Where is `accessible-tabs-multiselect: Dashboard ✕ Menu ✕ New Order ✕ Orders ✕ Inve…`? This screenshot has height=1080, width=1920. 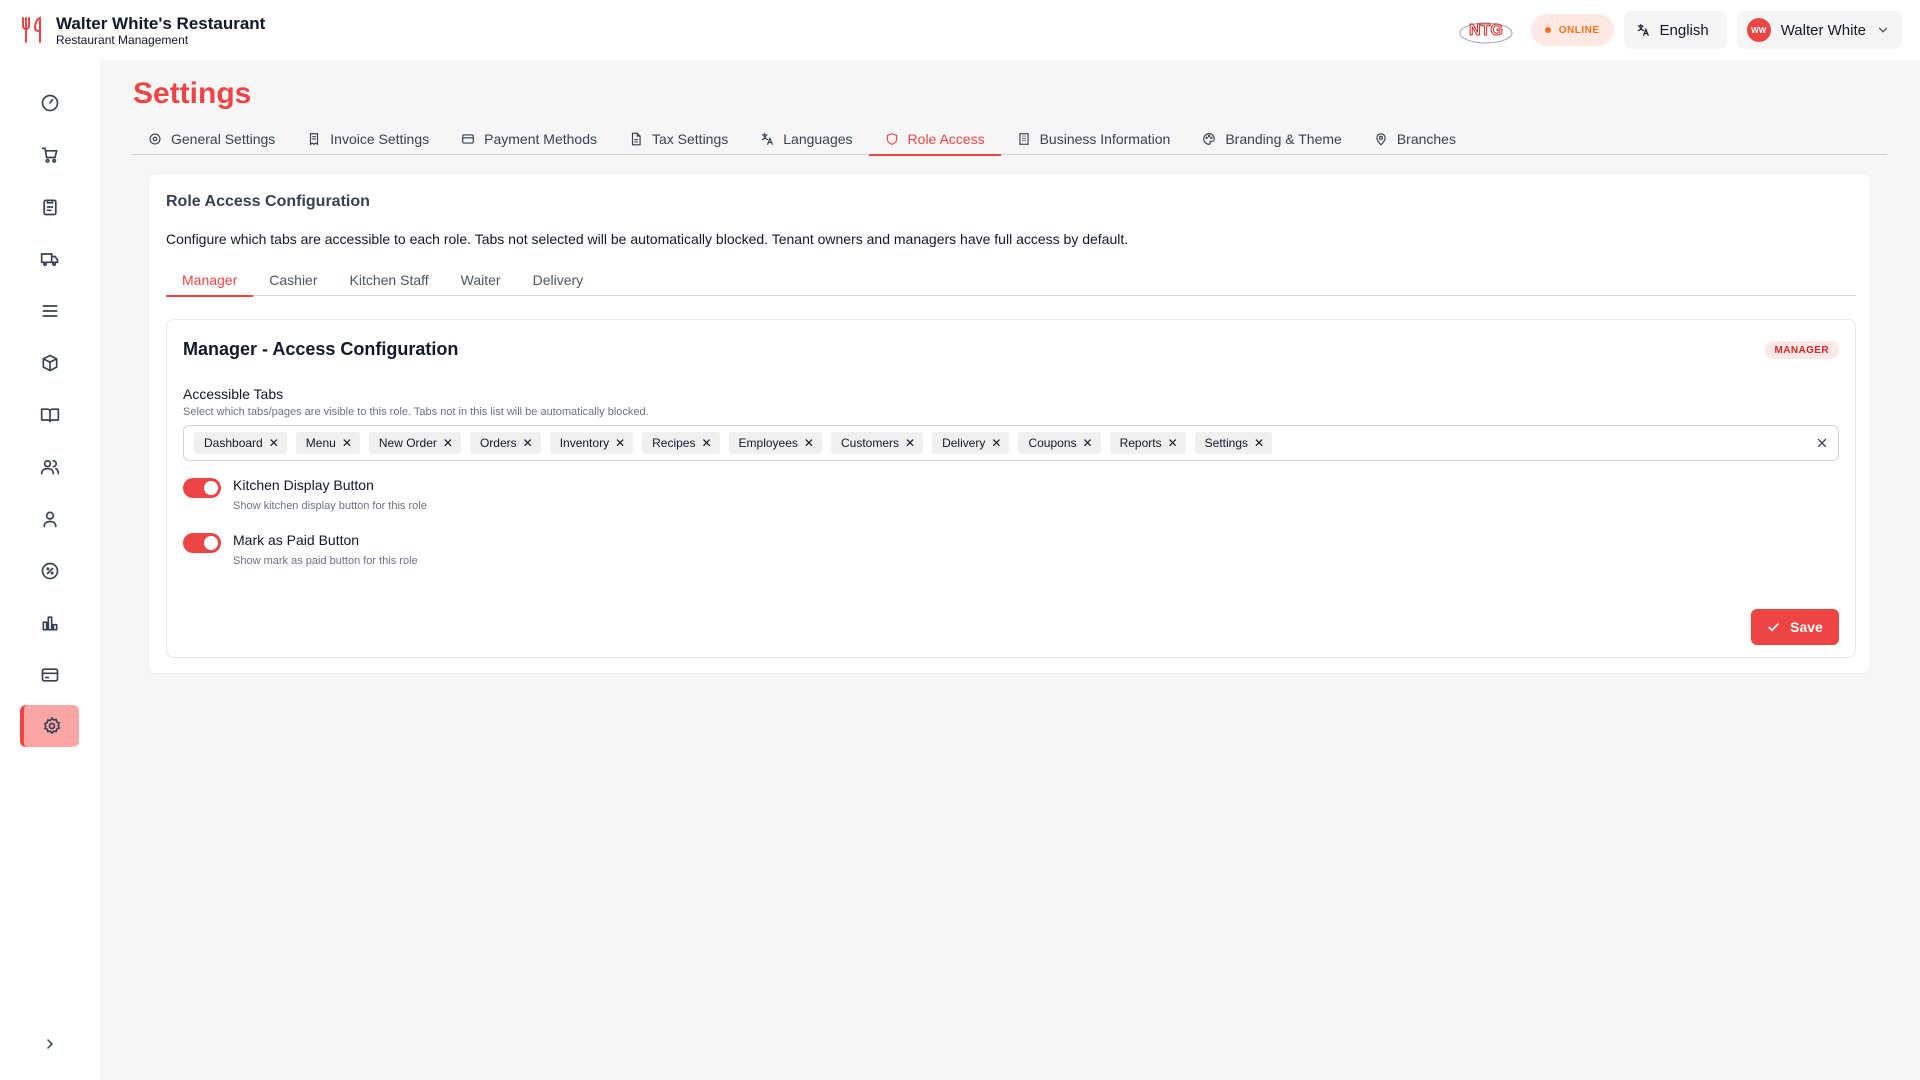
accessible-tabs-multiselect: Dashboard ✕ Menu ✕ New Order ✕ Orders ✕ Inve… is located at coordinates (1011, 443).